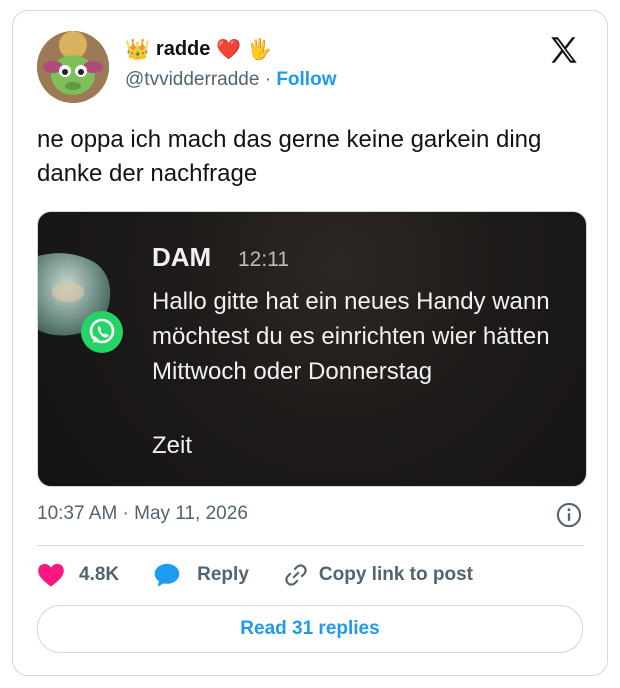  I want to click on post-timestamp: 10:37 AM · May 11, 2026, so click(142, 514).